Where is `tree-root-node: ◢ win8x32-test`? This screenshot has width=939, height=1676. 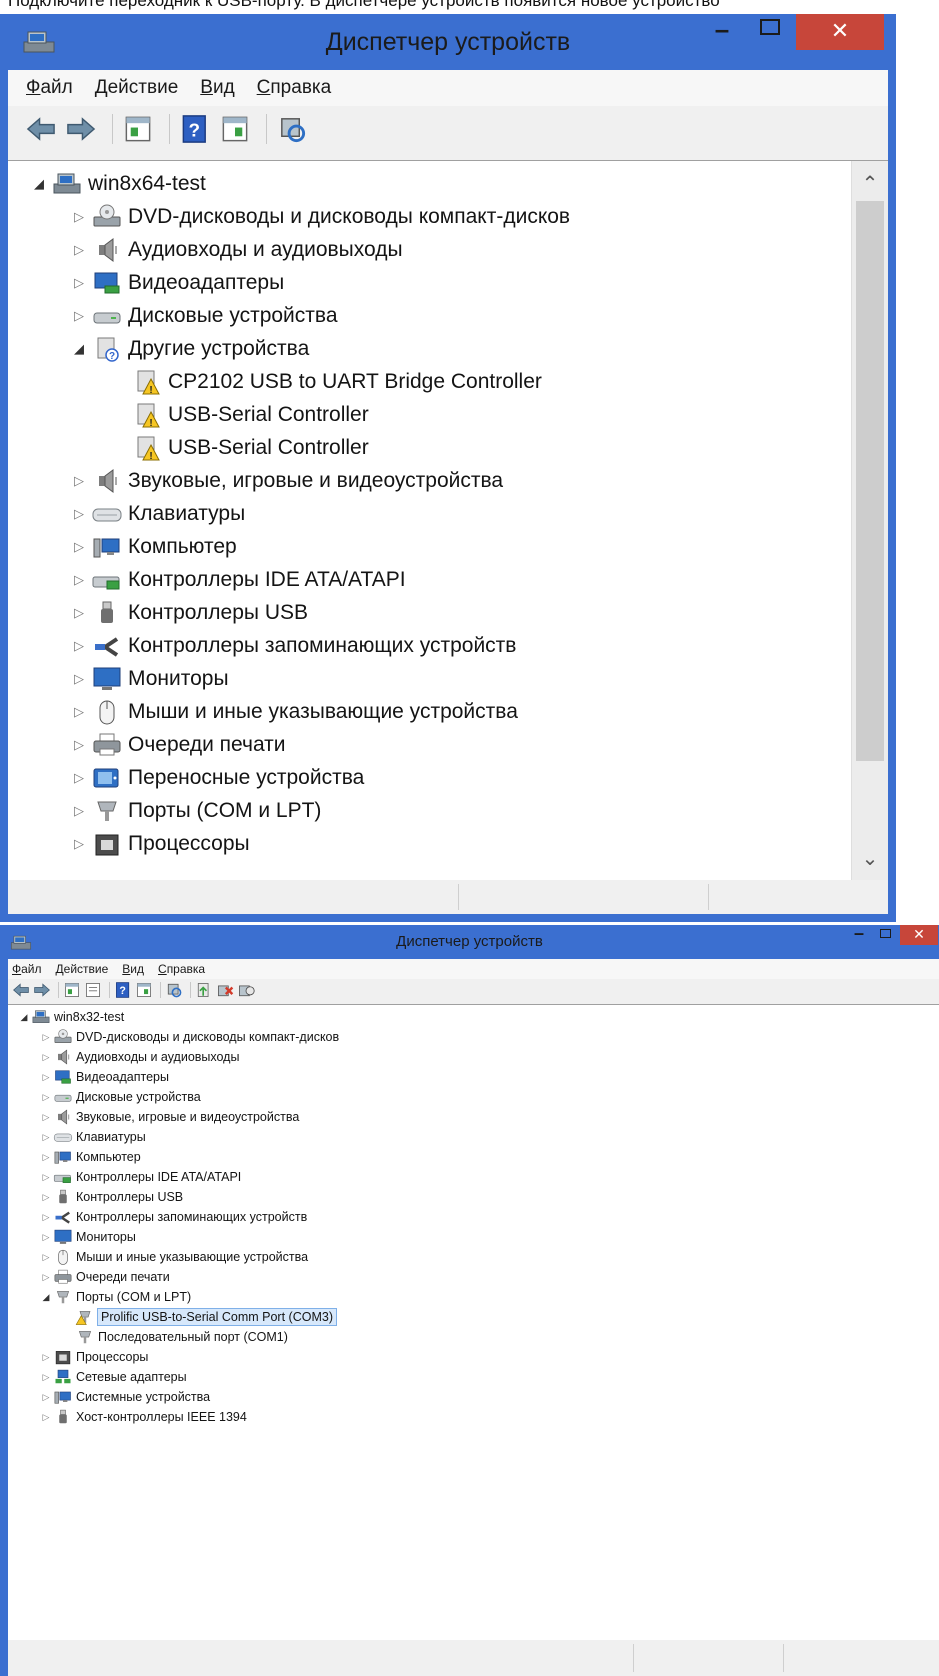 tree-root-node: ◢ win8x32-test is located at coordinates (473, 1017).